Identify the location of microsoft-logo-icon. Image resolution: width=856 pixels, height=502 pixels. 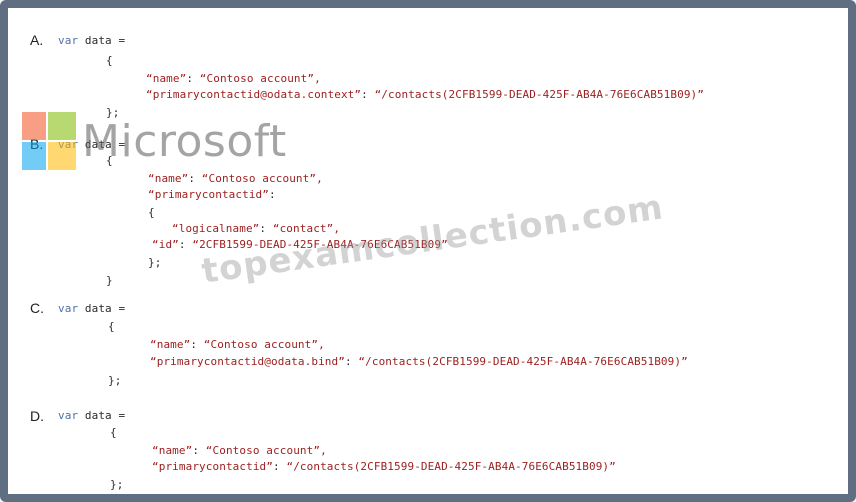
(50, 142).